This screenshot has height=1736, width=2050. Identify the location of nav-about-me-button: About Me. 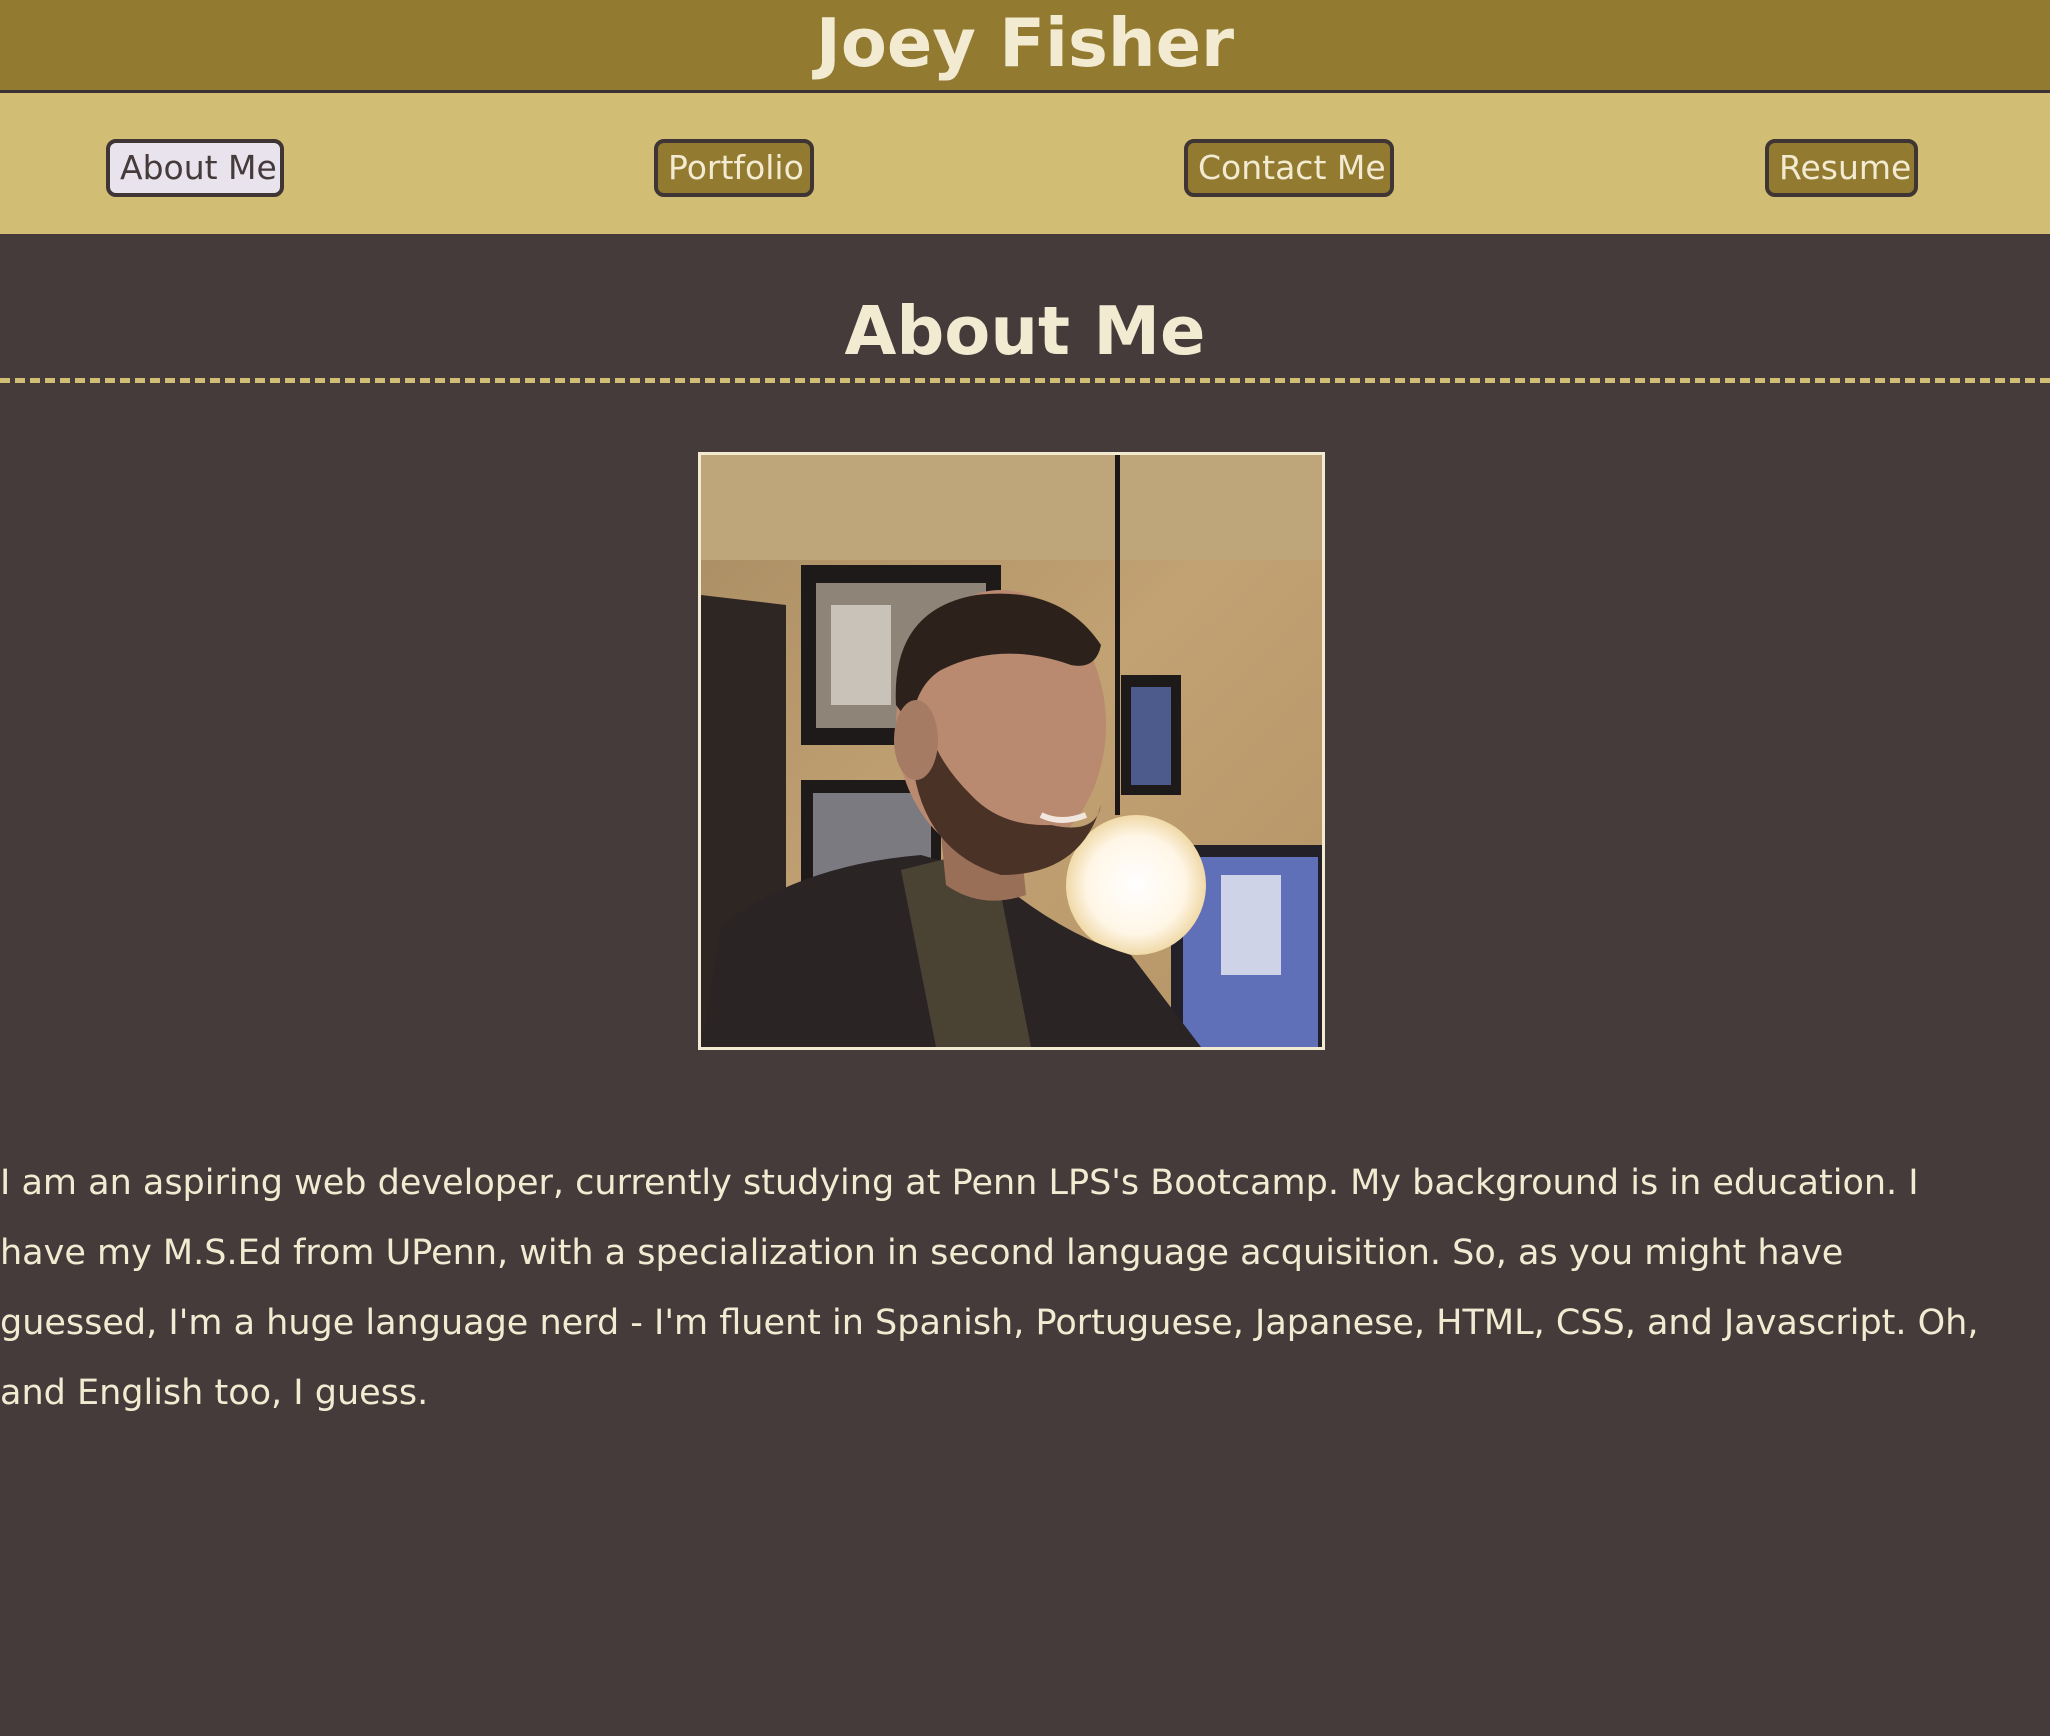
(195, 168).